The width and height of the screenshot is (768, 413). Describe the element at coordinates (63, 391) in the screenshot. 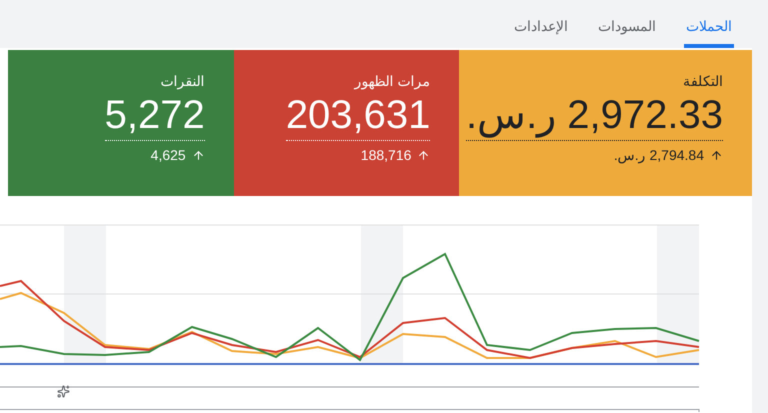

I see `sparkle-icon` at that location.